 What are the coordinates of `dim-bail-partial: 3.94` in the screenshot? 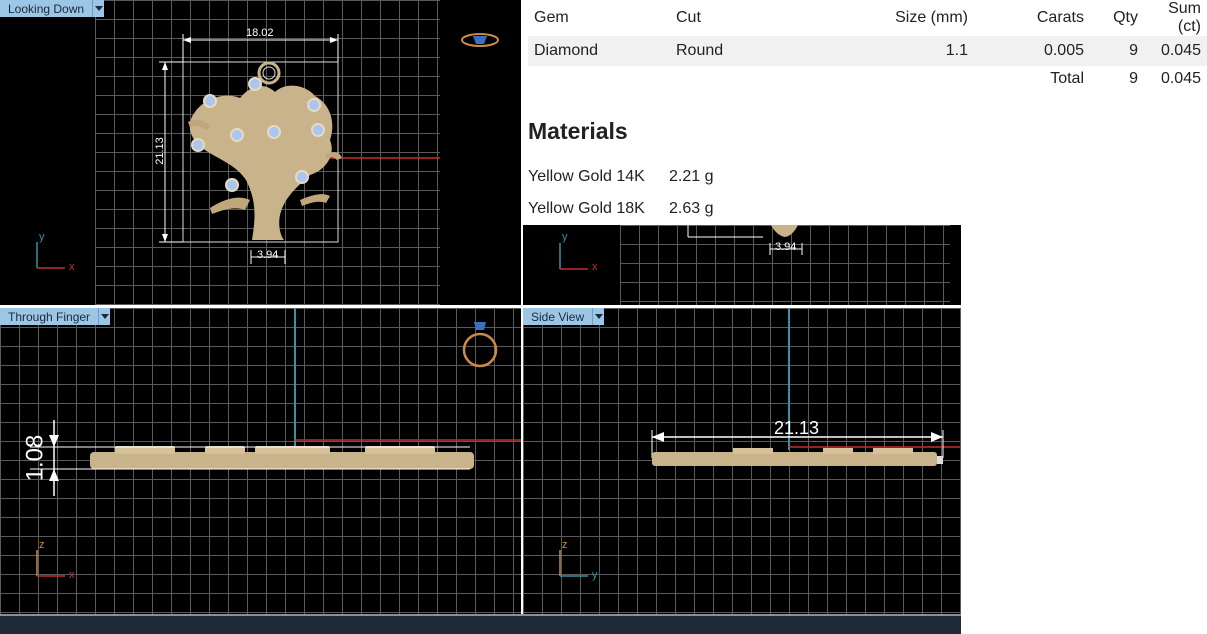 It's located at (786, 247).